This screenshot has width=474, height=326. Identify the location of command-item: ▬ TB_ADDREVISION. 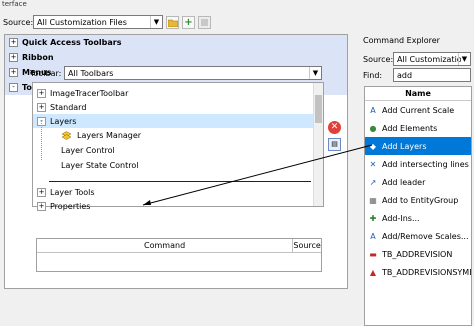
(418, 254).